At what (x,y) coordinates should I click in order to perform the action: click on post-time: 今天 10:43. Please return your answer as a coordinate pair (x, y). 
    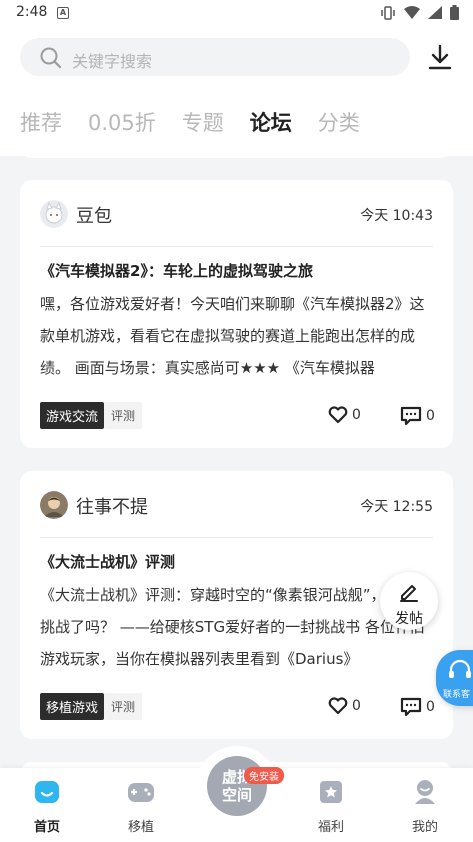
    Looking at the image, I should click on (396, 216).